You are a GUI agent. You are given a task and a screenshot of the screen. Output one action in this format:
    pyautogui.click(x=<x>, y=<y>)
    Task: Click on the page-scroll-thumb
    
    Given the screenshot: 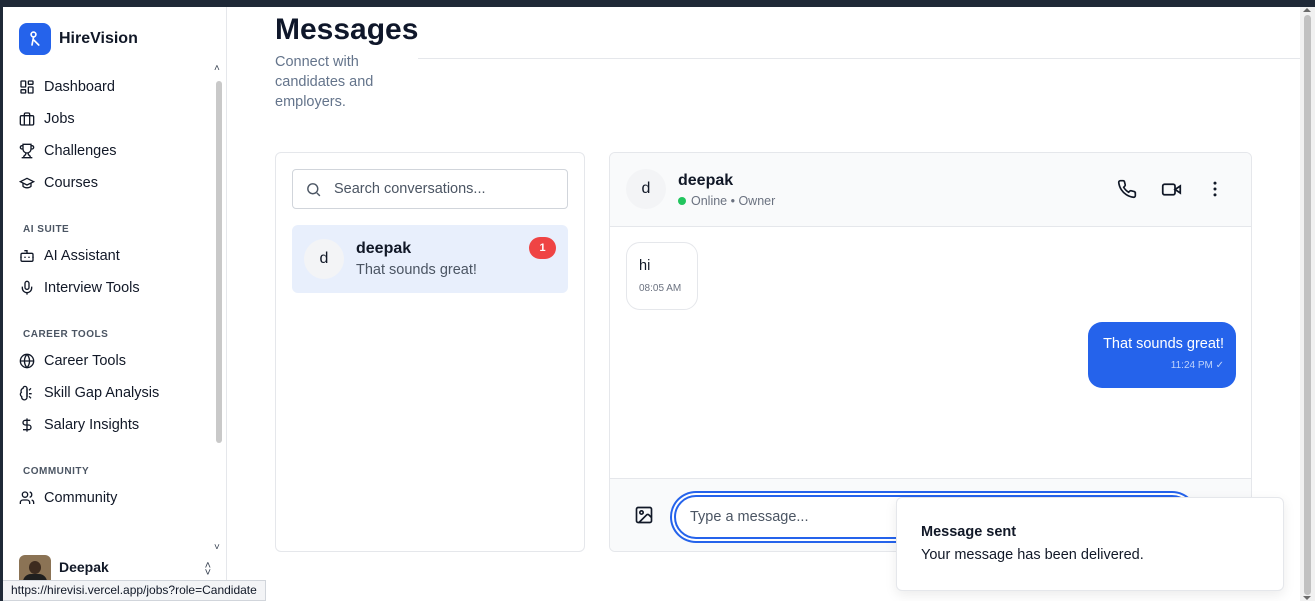 What is the action you would take?
    pyautogui.click(x=1307, y=305)
    